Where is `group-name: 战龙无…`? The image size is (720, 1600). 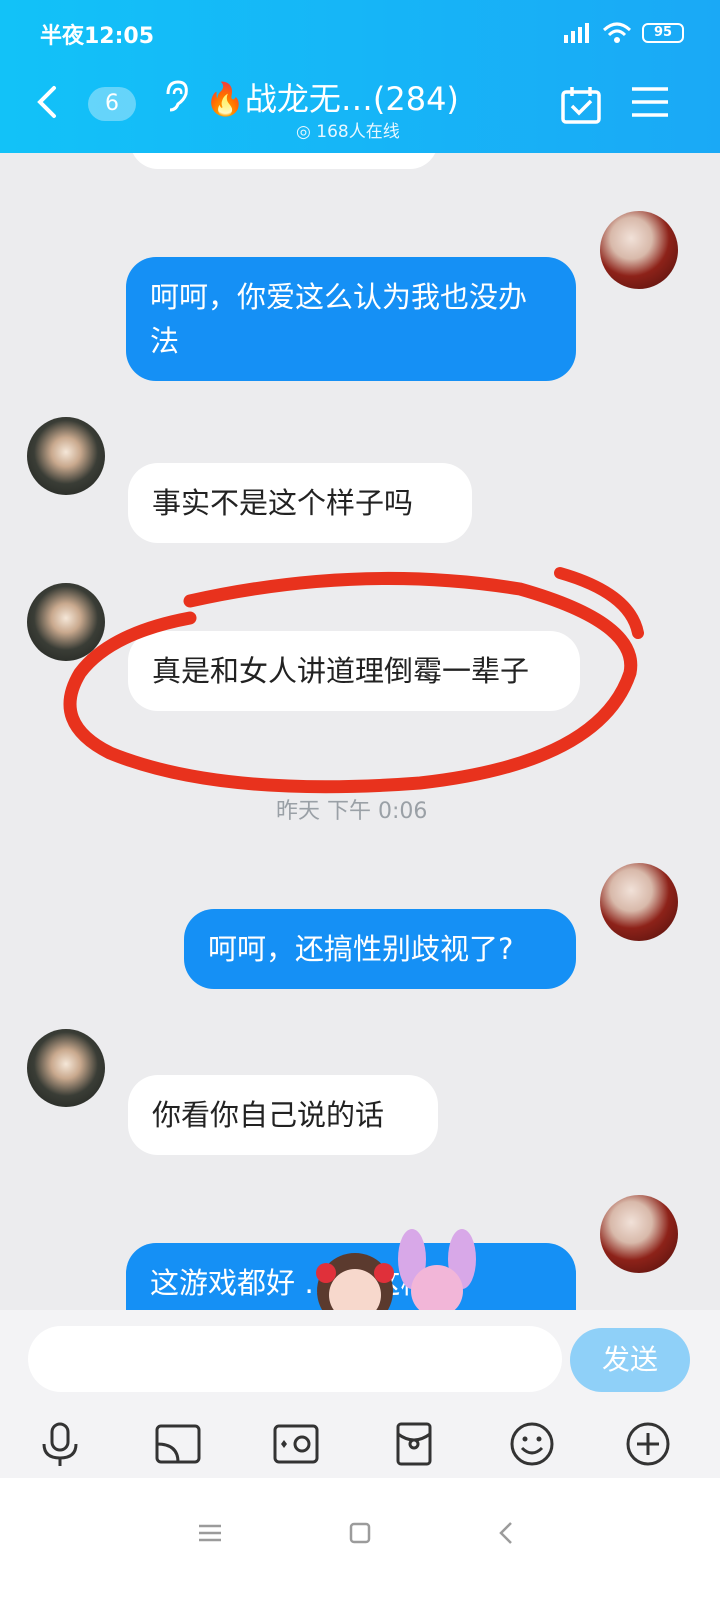
group-name: 战龙无… is located at coordinates (308, 99).